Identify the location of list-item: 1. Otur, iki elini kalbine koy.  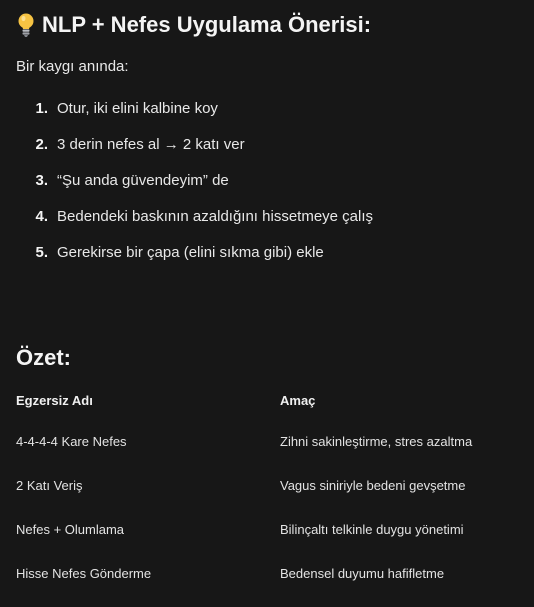
(194, 108).